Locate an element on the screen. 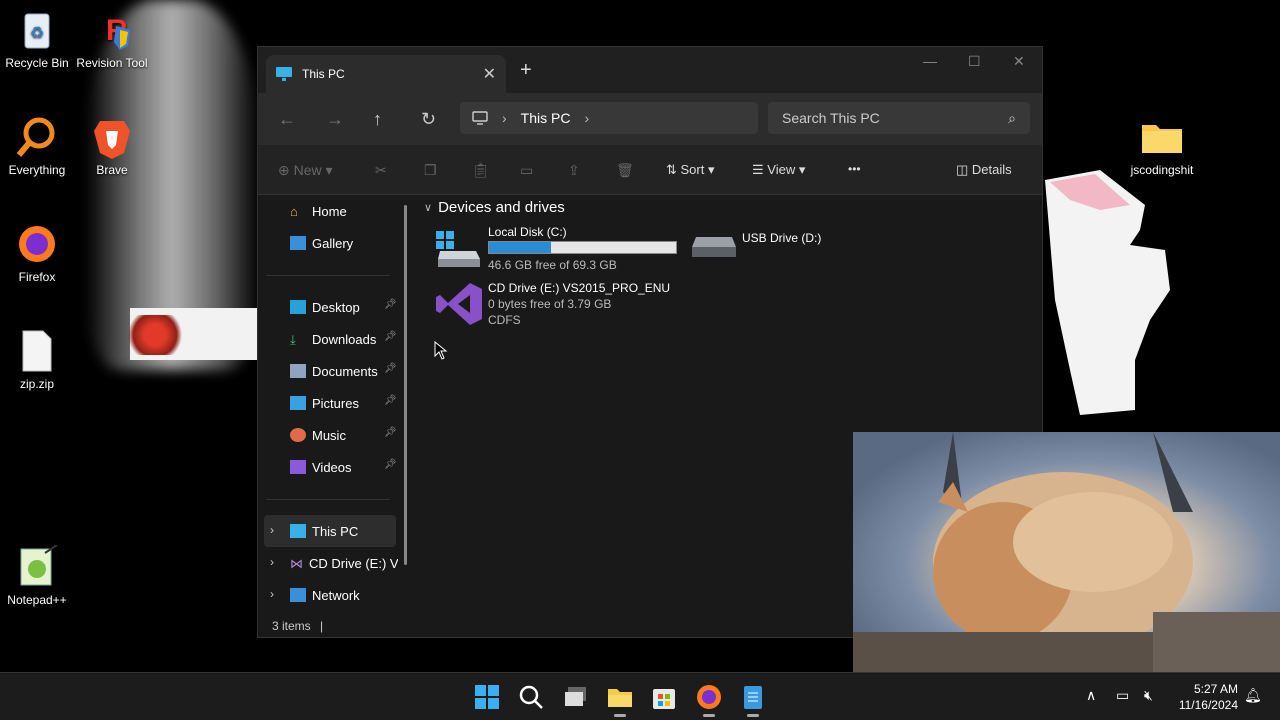 Image resolution: width=1280 pixels, height=720 pixels. close-window-icon: ✕ is located at coordinates (1019, 61).